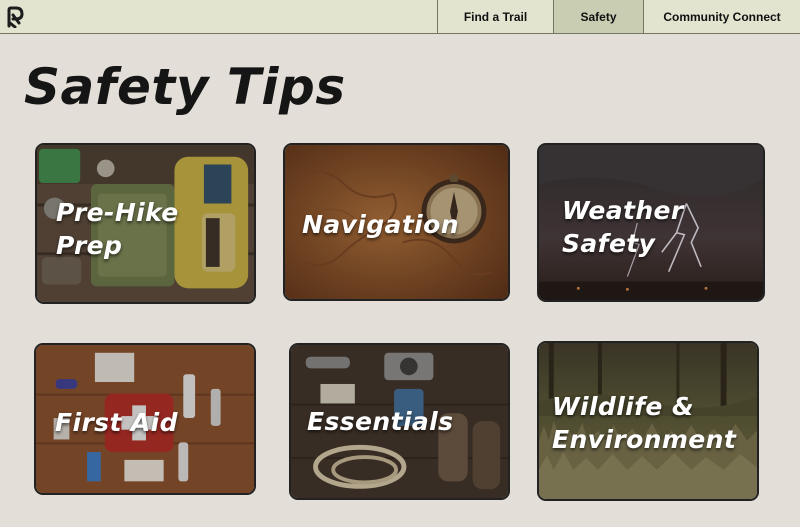 The width and height of the screenshot is (800, 527). Describe the element at coordinates (644, 423) in the screenshot. I see `card-label: Wildlife & Environment` at that location.